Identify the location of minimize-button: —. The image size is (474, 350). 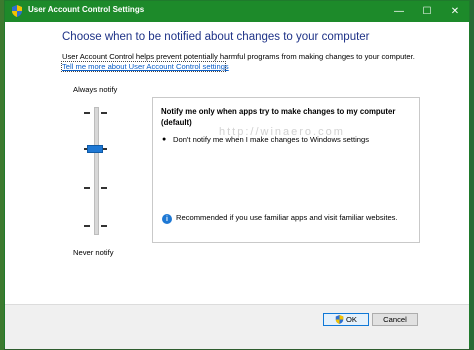
(399, 11).